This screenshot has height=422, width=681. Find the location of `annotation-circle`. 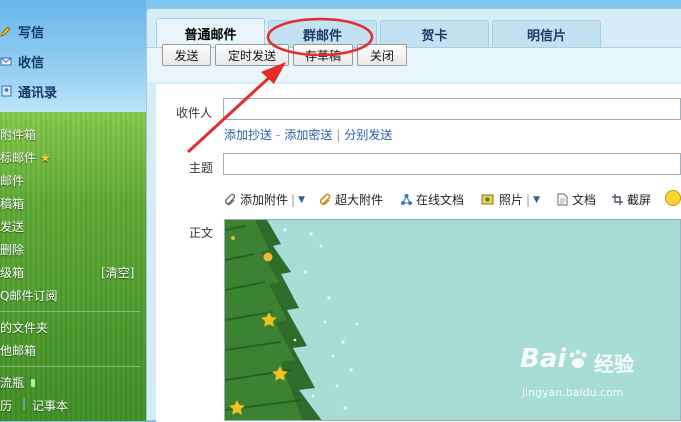

annotation-circle is located at coordinates (320, 37).